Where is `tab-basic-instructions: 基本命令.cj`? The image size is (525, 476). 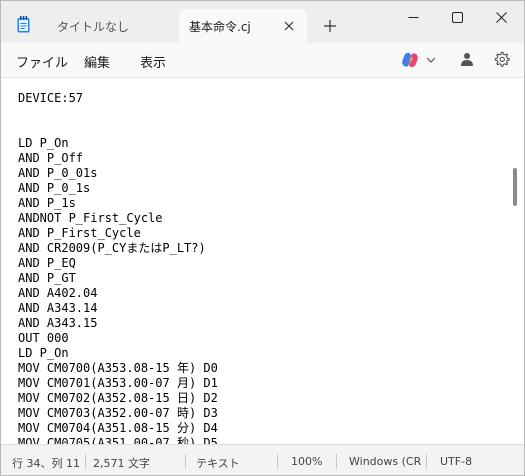
tab-basic-instructions: 基本命令.cj is located at coordinates (243, 26).